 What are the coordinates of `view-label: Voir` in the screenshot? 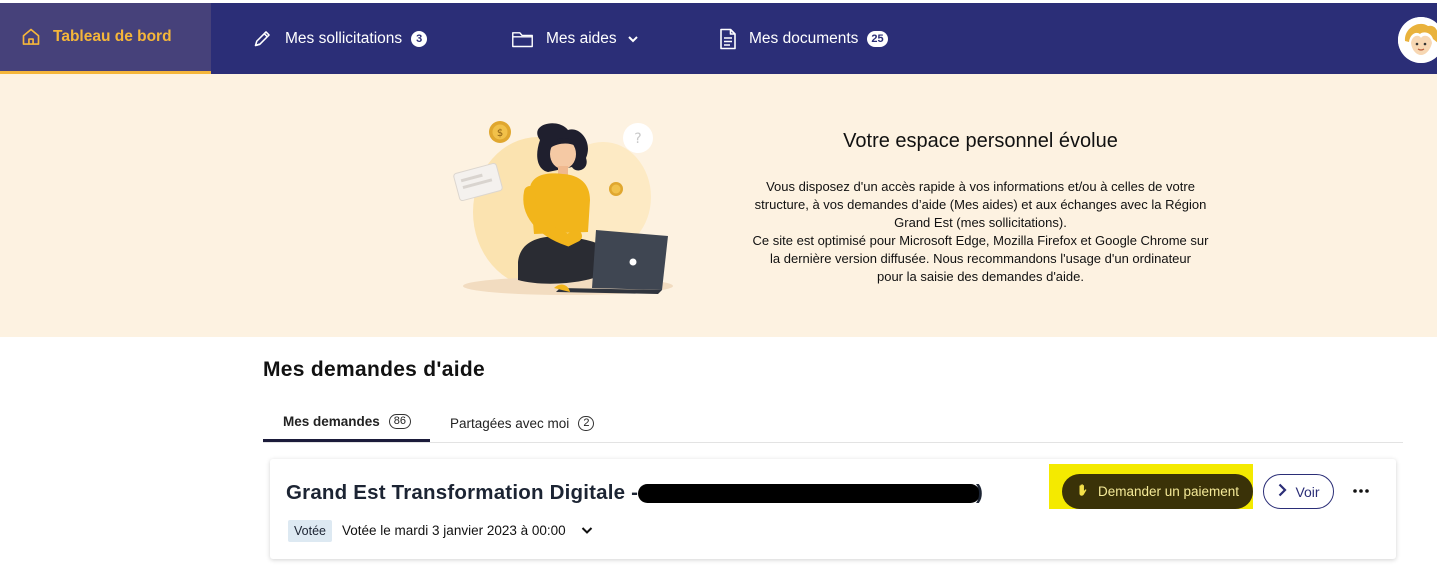 It's located at (1307, 491).